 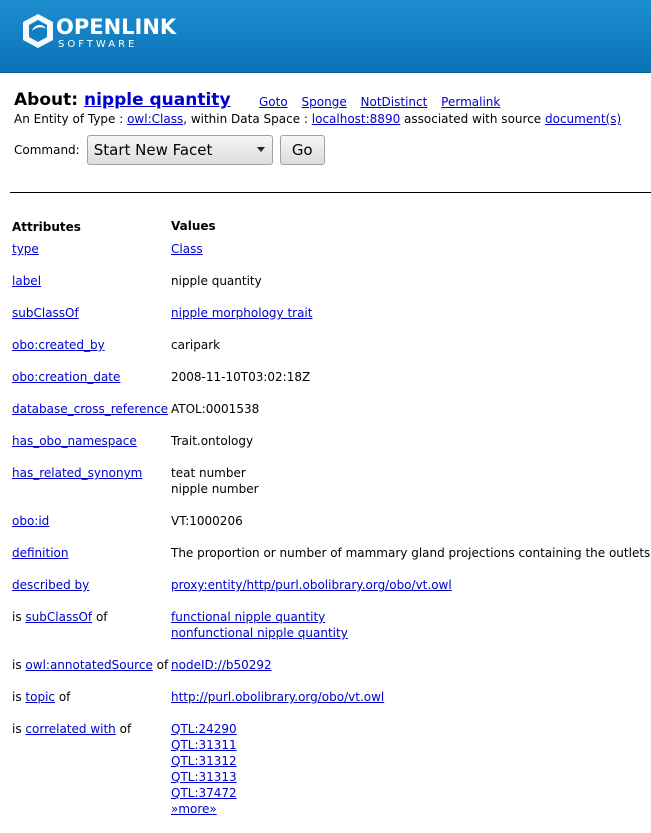 I want to click on value-text: 2008-11-10T03:02:18Z, so click(x=241, y=377).